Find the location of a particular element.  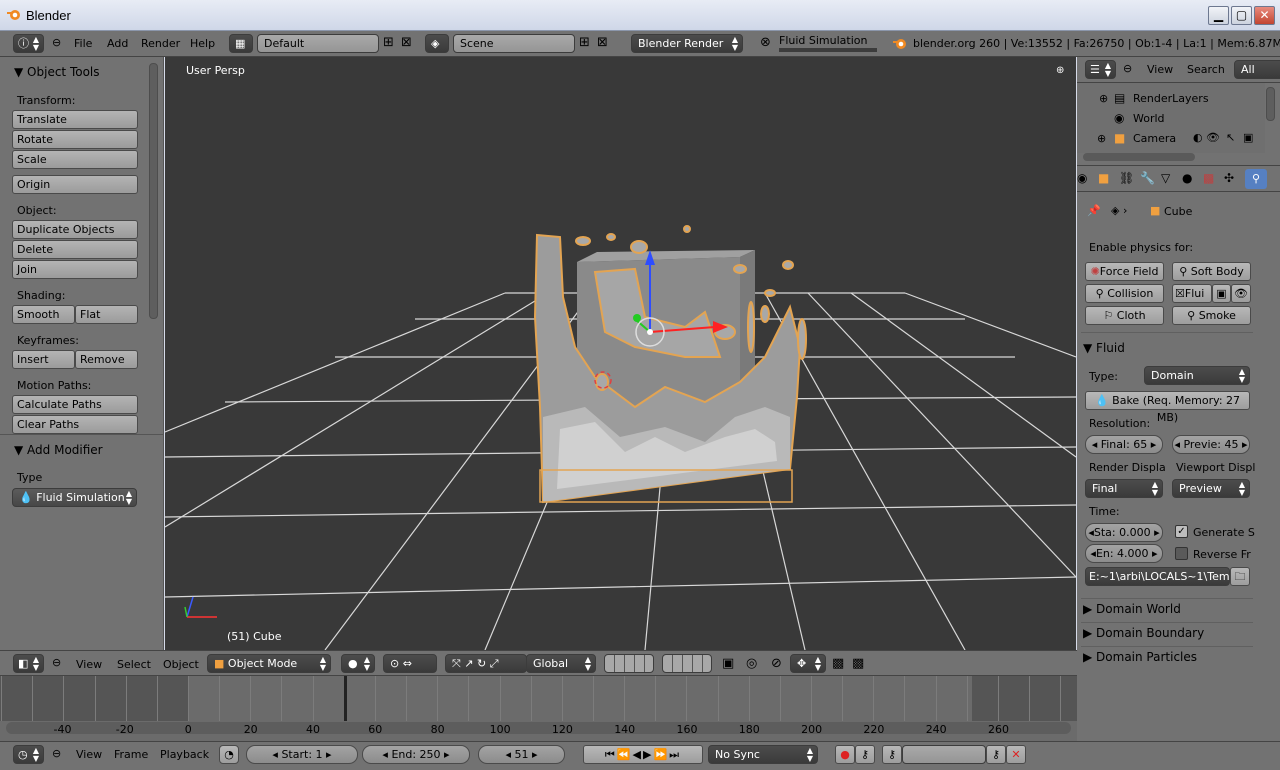

render-display-select: Final ▲ ▼ is located at coordinates (1124, 488).